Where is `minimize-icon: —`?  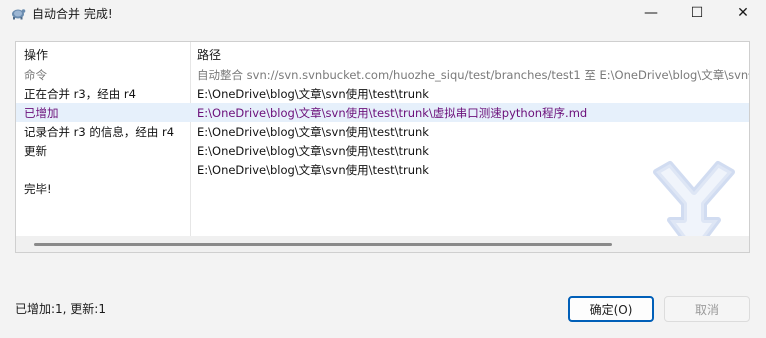
minimize-icon: — is located at coordinates (651, 13).